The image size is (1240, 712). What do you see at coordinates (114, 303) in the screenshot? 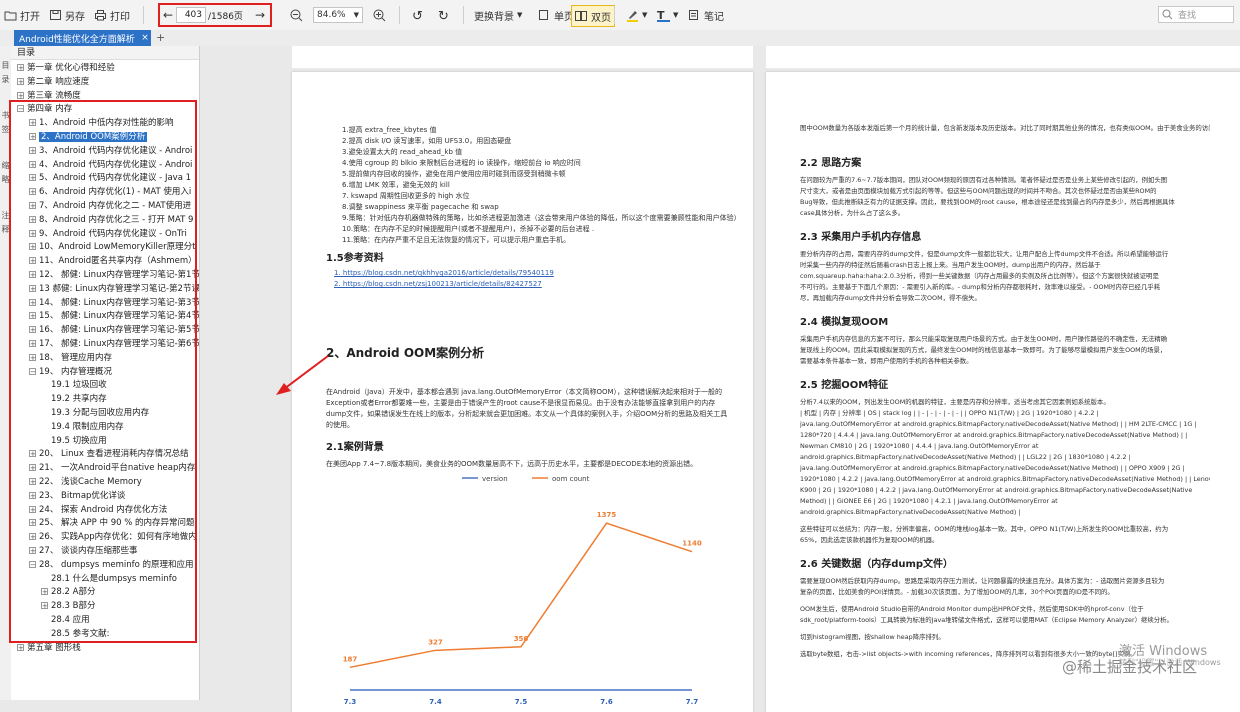
I see `toc-item: +14、 郝健: Linux内存管理学习笔记-第3节` at bounding box center [114, 303].